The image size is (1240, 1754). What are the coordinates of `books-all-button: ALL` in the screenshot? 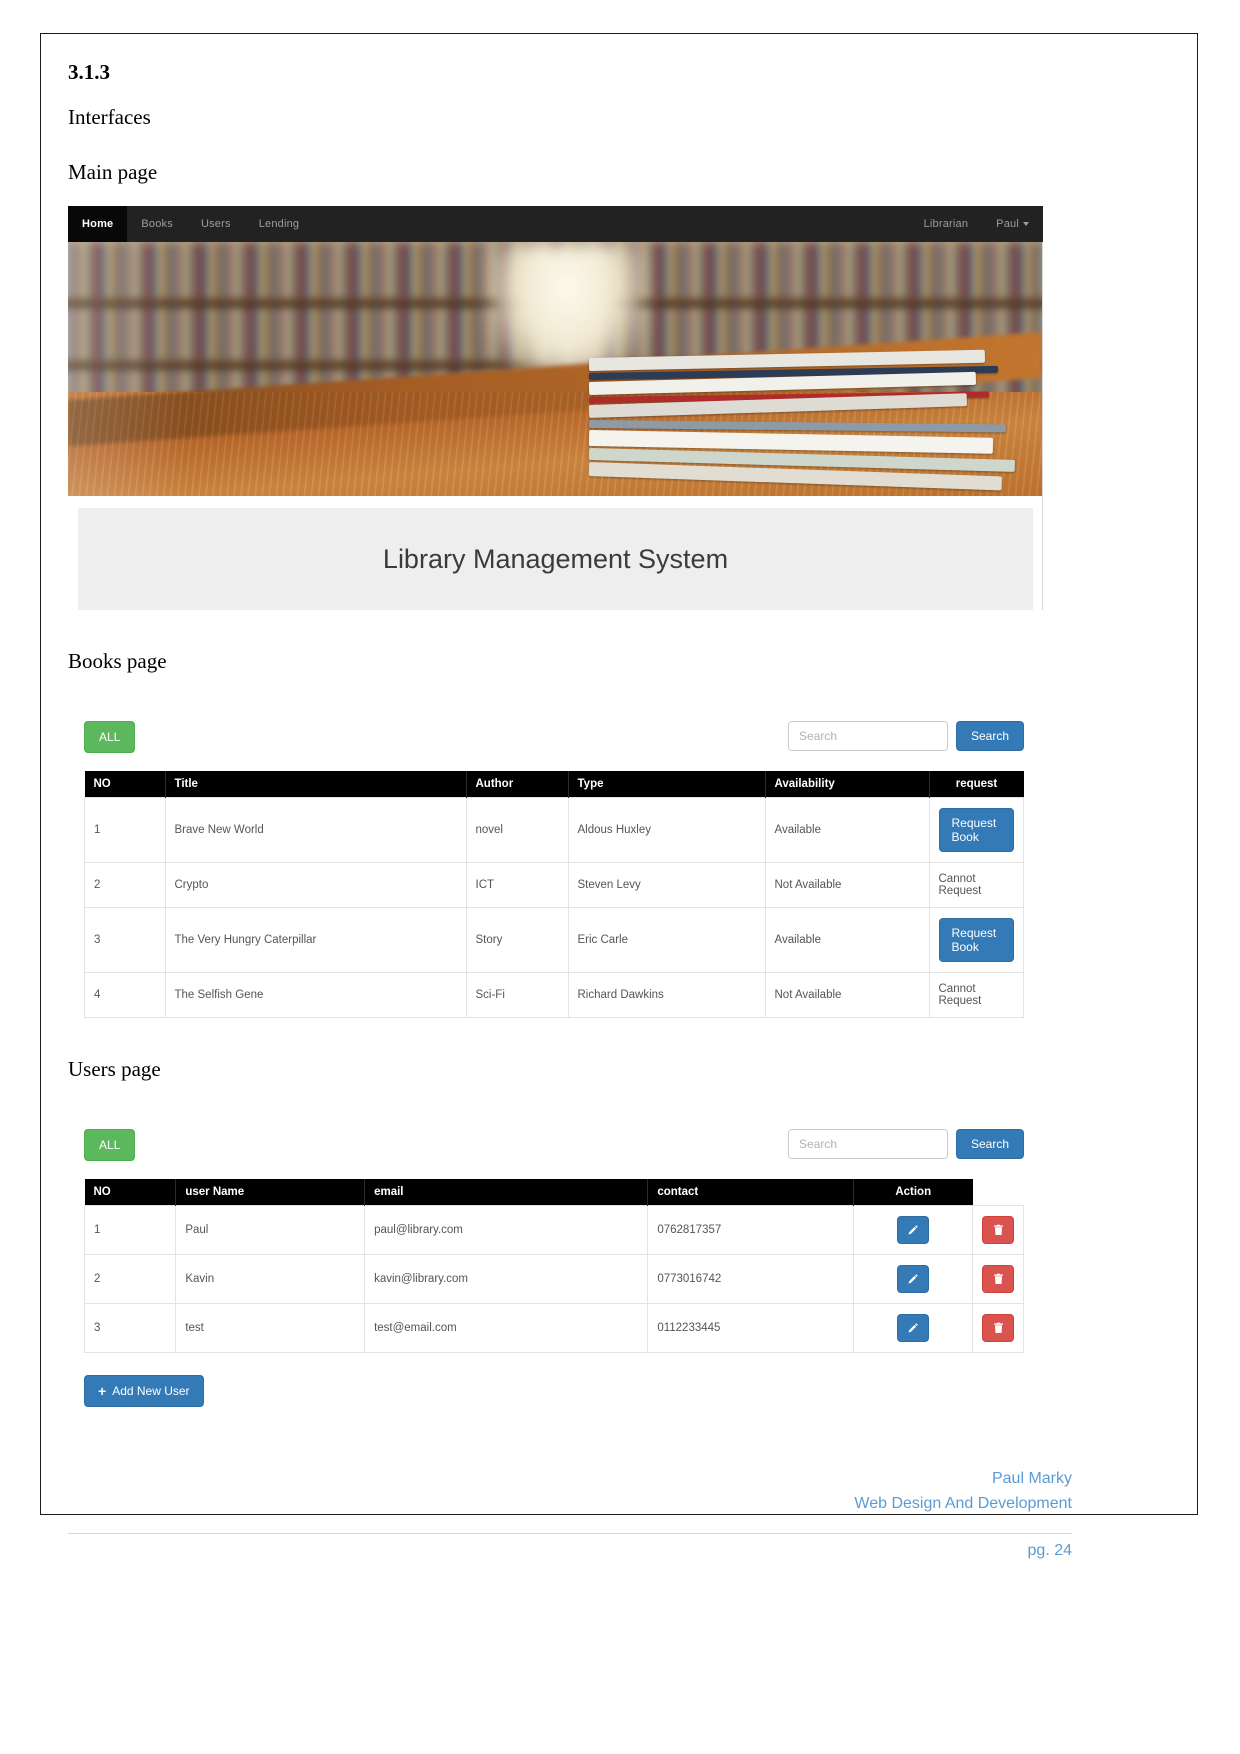 It's located at (110, 737).